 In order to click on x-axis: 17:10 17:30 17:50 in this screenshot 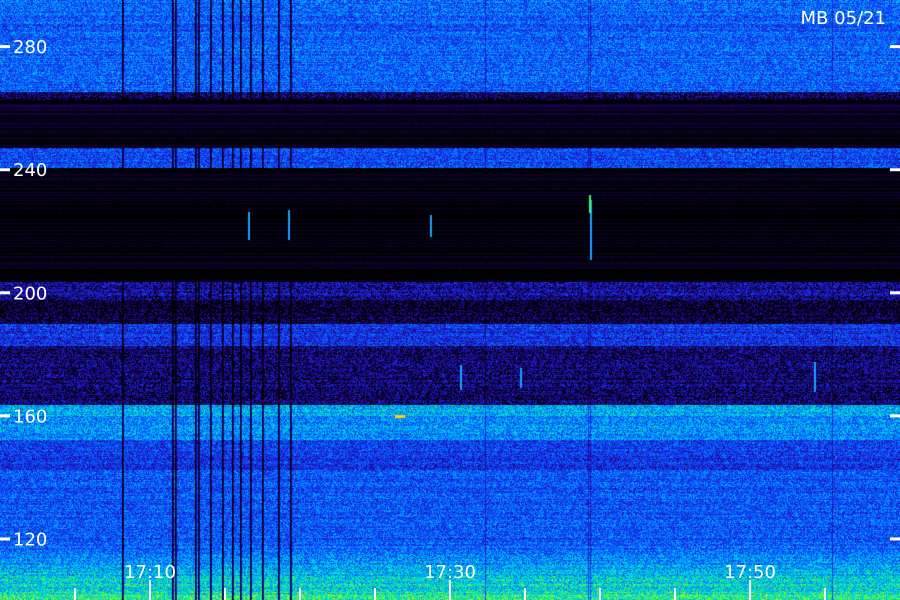, I will do `click(450, 581)`.